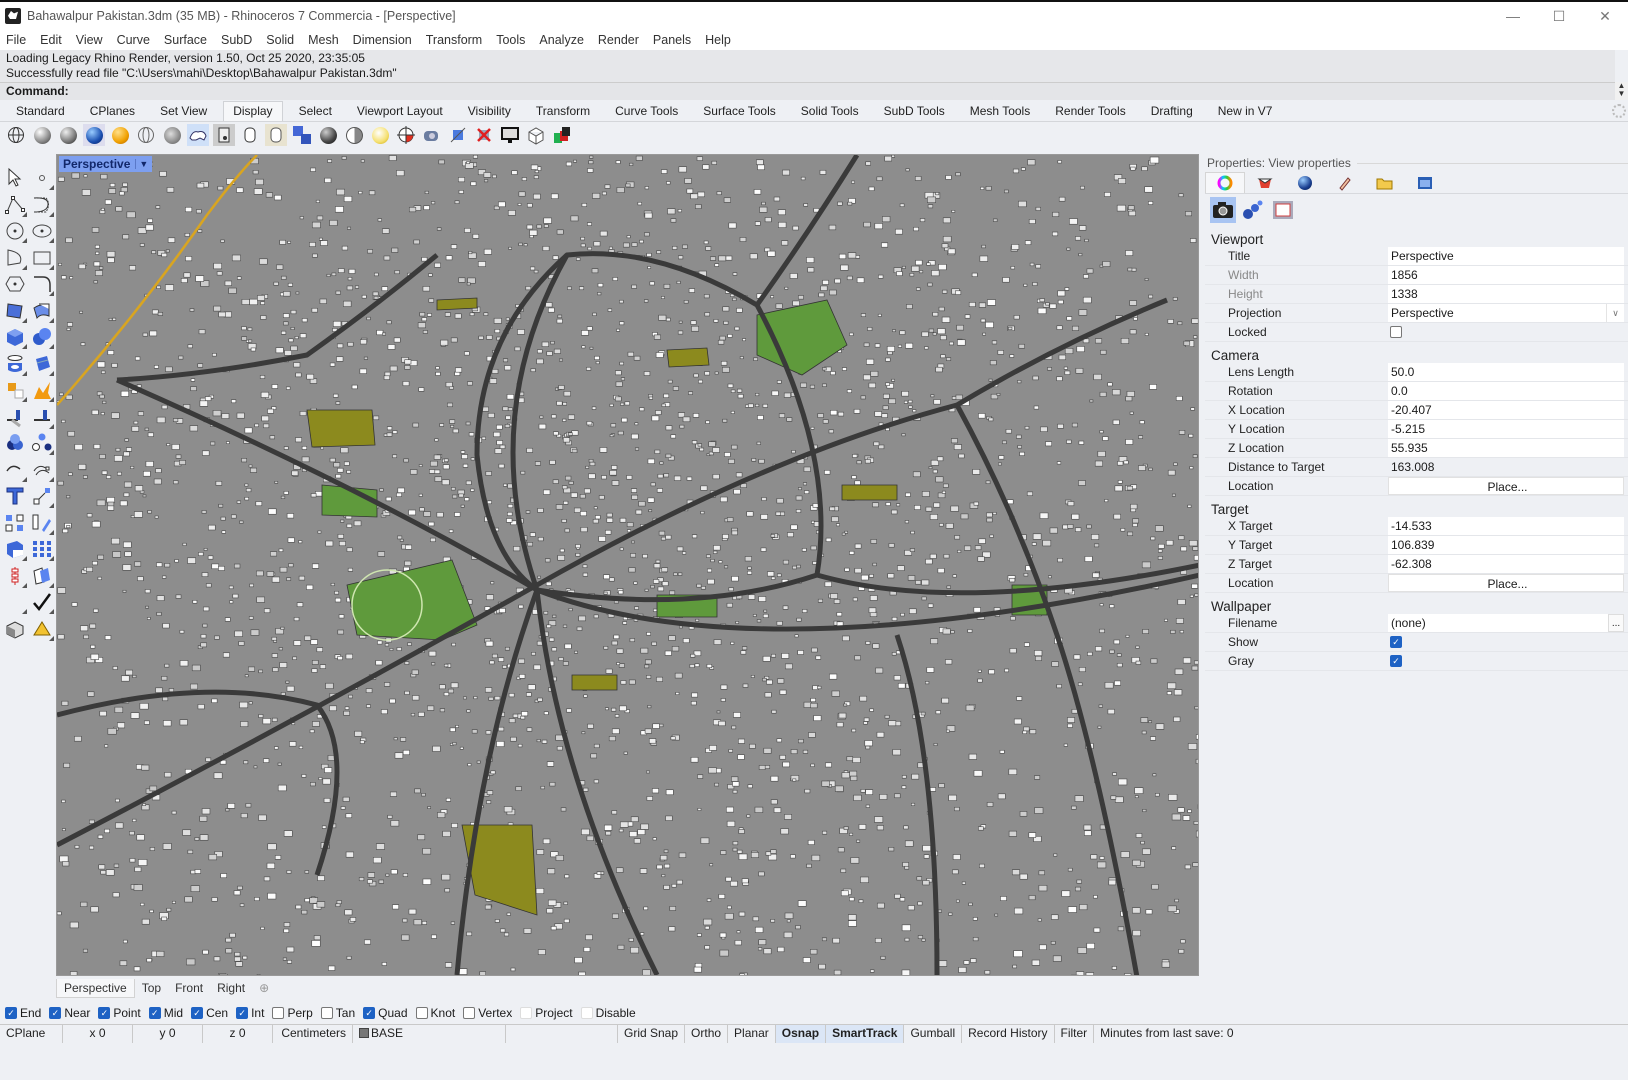 The height and width of the screenshot is (1080, 1628). I want to click on group-icon, so click(15, 523).